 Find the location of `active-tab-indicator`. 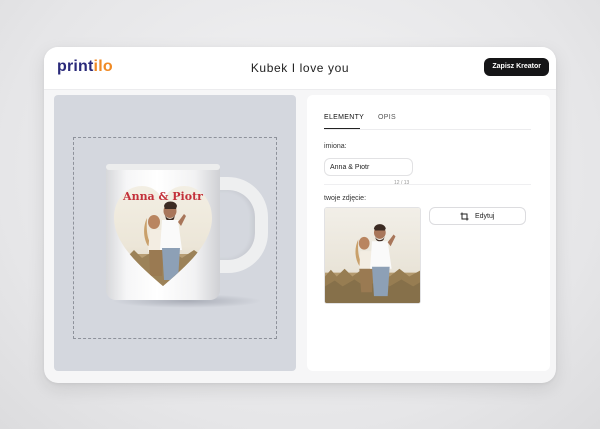

active-tab-indicator is located at coordinates (342, 128).